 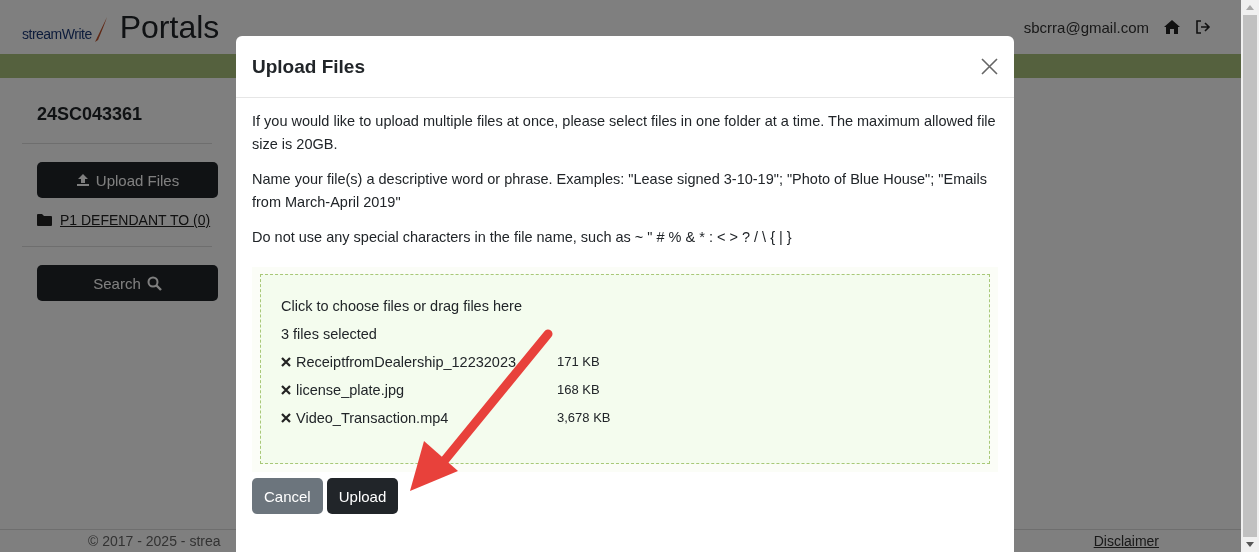 What do you see at coordinates (44, 220) in the screenshot?
I see `folder-icon` at bounding box center [44, 220].